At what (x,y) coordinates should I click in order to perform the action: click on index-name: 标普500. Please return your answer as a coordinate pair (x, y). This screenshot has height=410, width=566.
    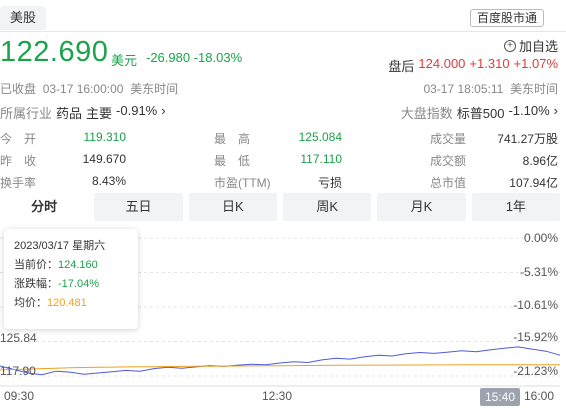
    Looking at the image, I should click on (480, 113).